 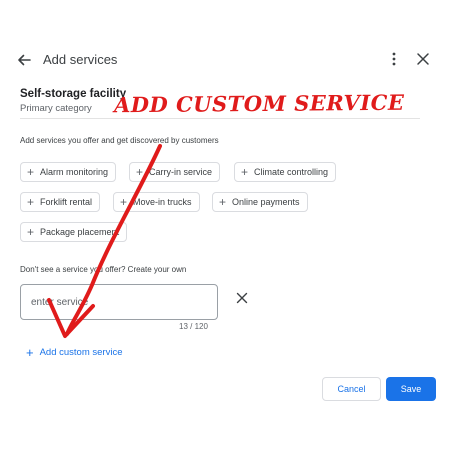 I want to click on chip-package-placement: + Package placement, so click(x=74, y=232).